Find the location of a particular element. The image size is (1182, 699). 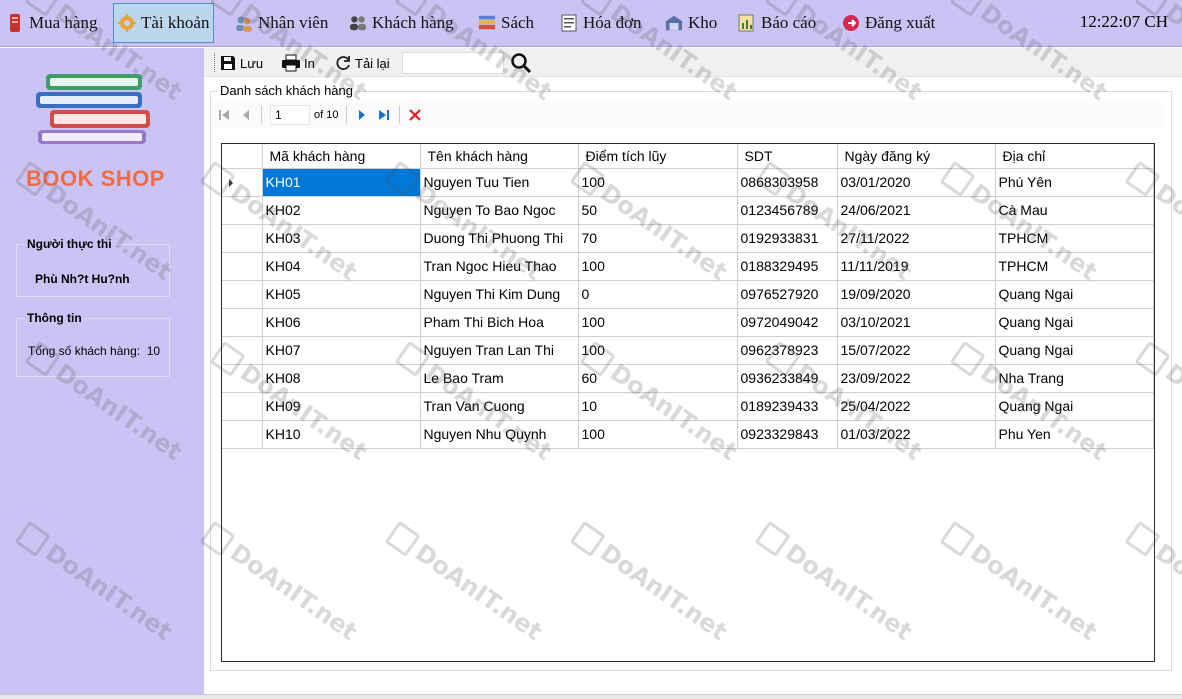

table-cell: 0 is located at coordinates (658, 294).